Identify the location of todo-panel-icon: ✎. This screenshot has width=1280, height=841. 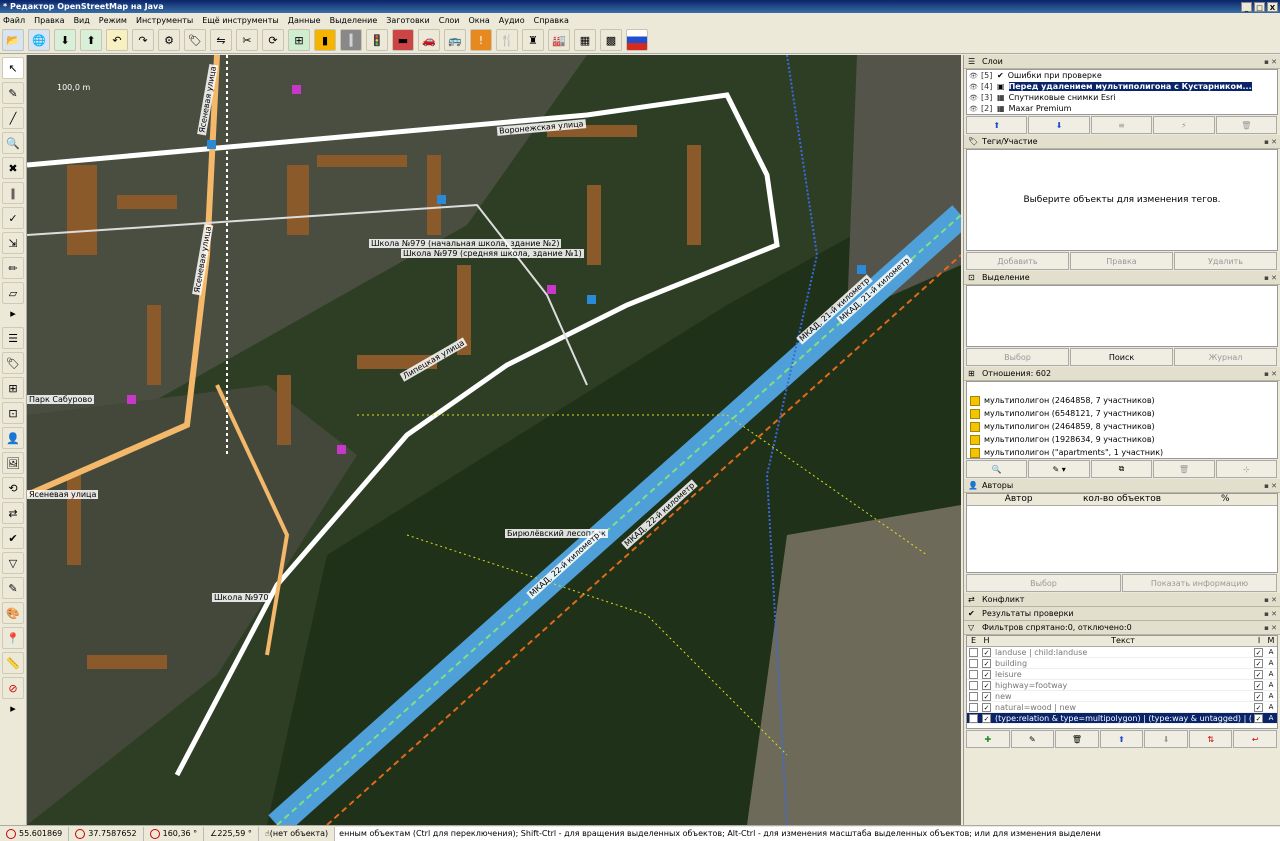
(13, 588).